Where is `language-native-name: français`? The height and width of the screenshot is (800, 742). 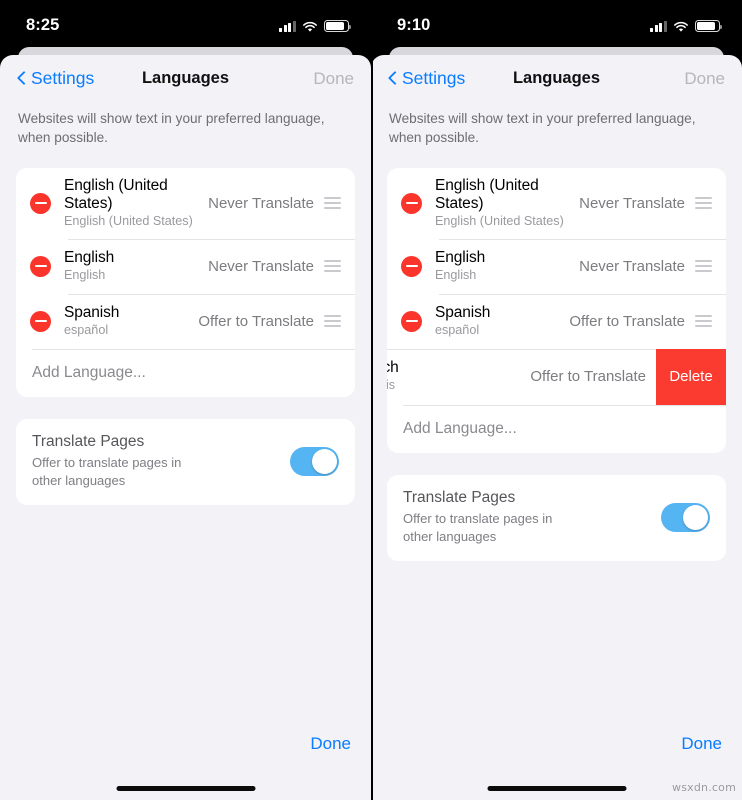 language-native-name: français is located at coordinates (391, 385).